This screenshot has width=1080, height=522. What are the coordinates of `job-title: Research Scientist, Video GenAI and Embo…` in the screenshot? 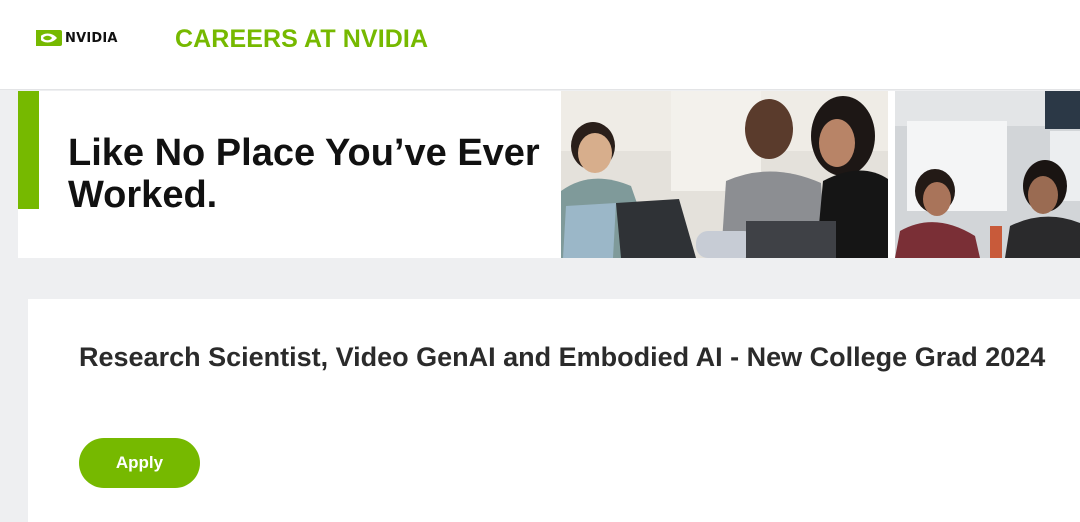 It's located at (562, 357).